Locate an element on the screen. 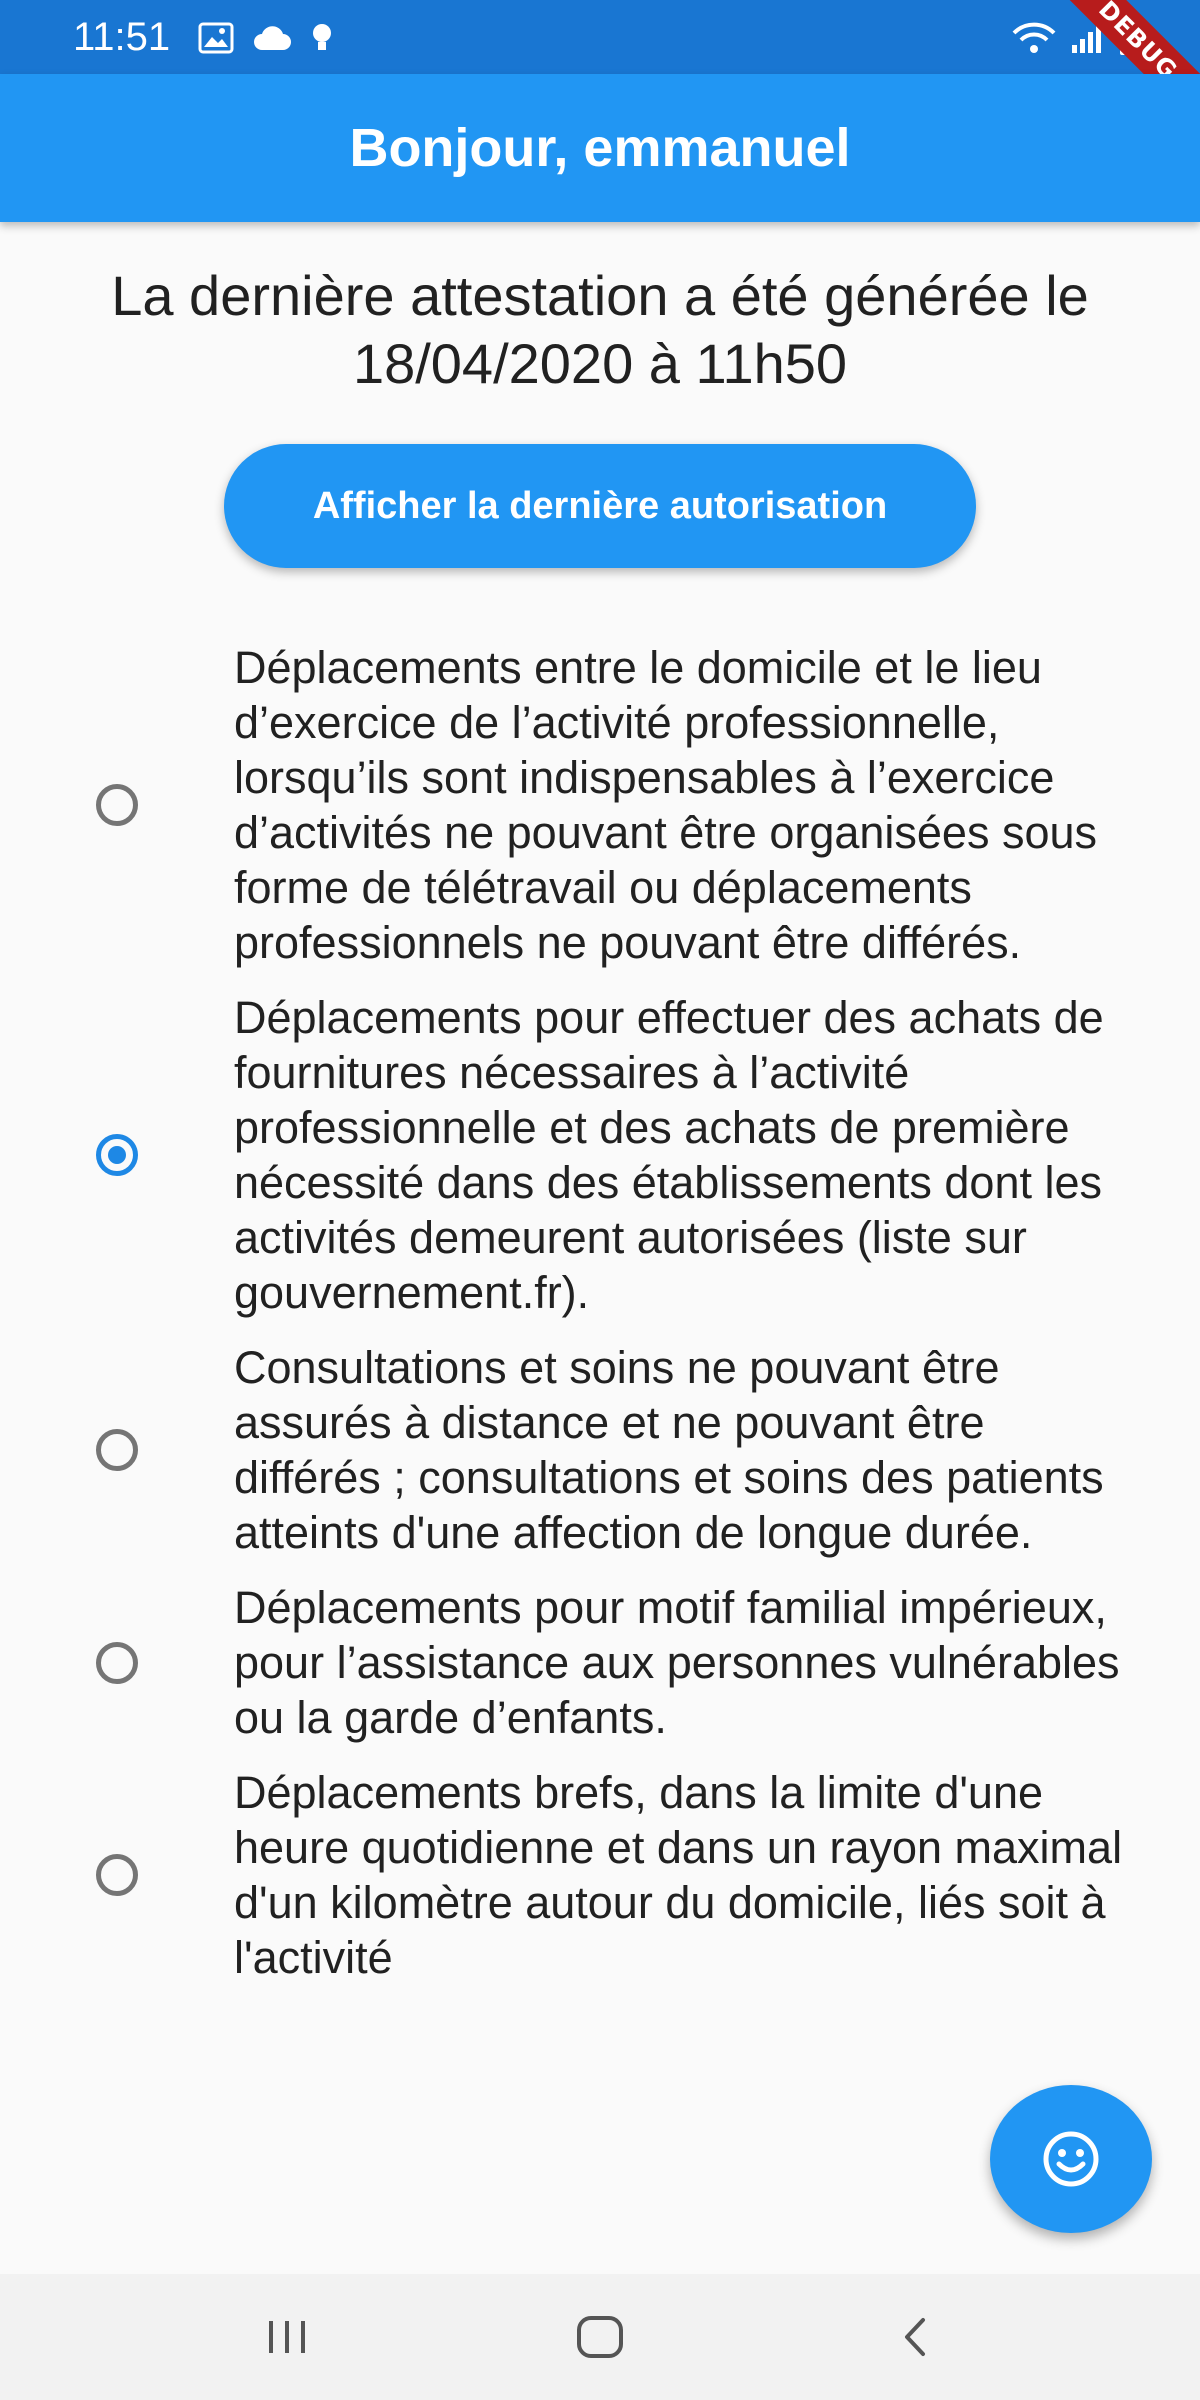 Image resolution: width=1200 pixels, height=2400 pixels. back-button is located at coordinates (915, 2337).